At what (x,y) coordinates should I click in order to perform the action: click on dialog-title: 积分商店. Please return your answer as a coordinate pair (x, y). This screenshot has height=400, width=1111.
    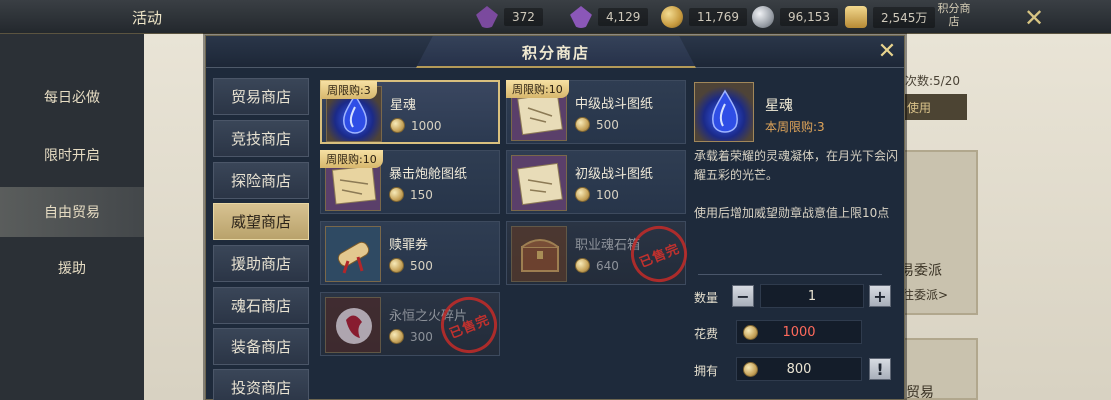
    Looking at the image, I should click on (555, 53).